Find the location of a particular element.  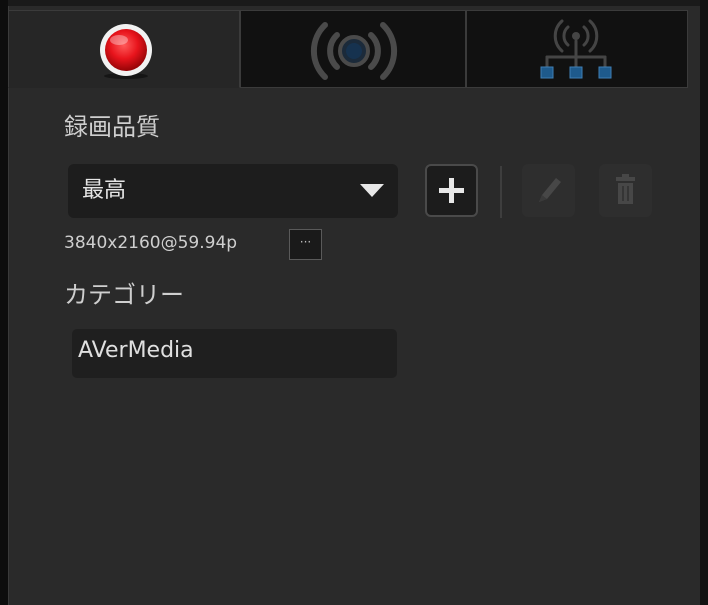

trash-icon is located at coordinates (625, 189).